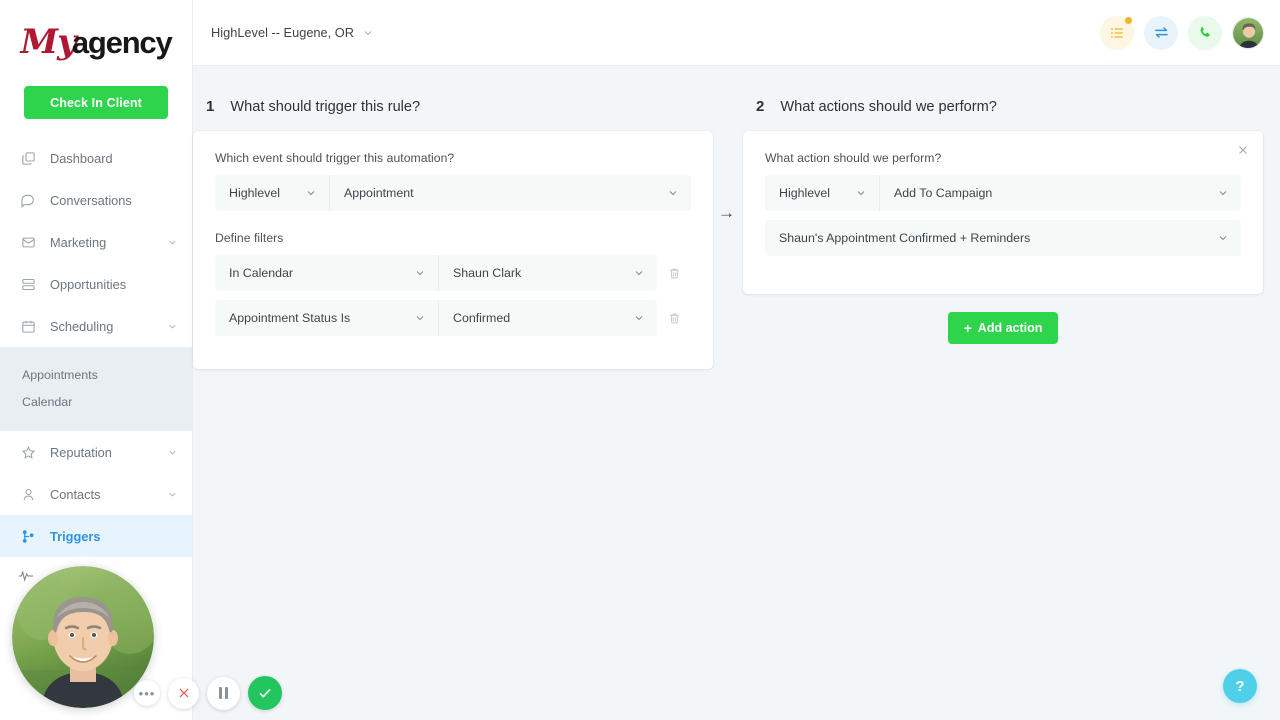  I want to click on action-type-value: Add To Campaign, so click(943, 193).